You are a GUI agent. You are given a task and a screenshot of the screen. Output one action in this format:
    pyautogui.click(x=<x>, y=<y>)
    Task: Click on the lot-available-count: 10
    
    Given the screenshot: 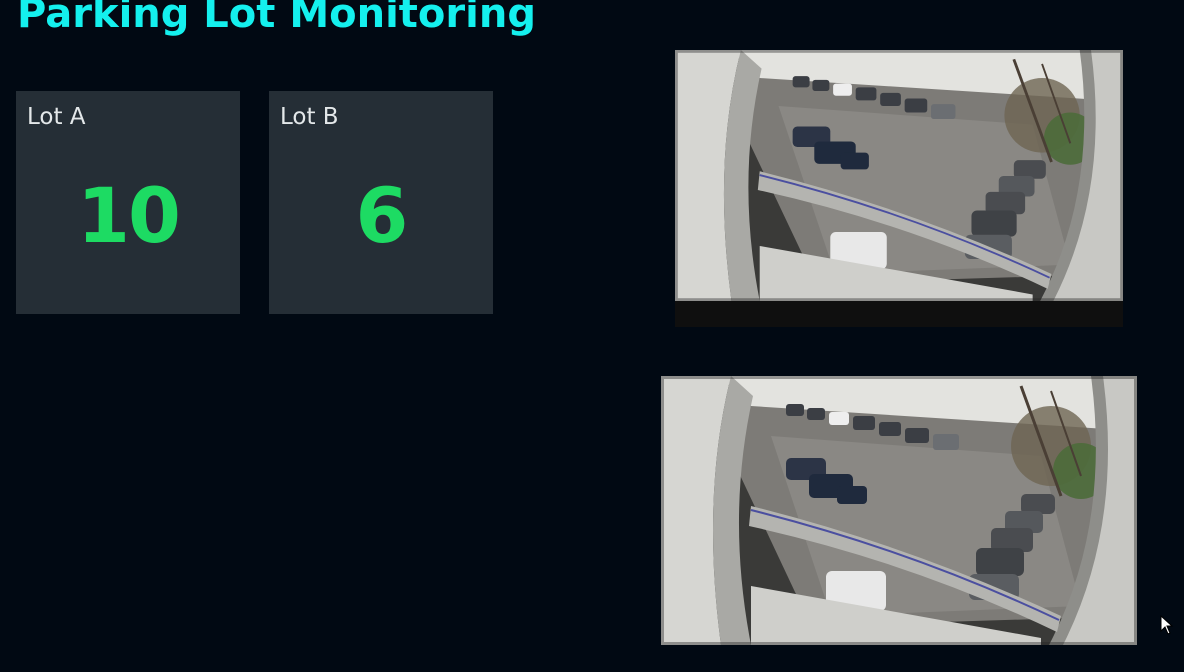 What is the action you would take?
    pyautogui.click(x=129, y=215)
    